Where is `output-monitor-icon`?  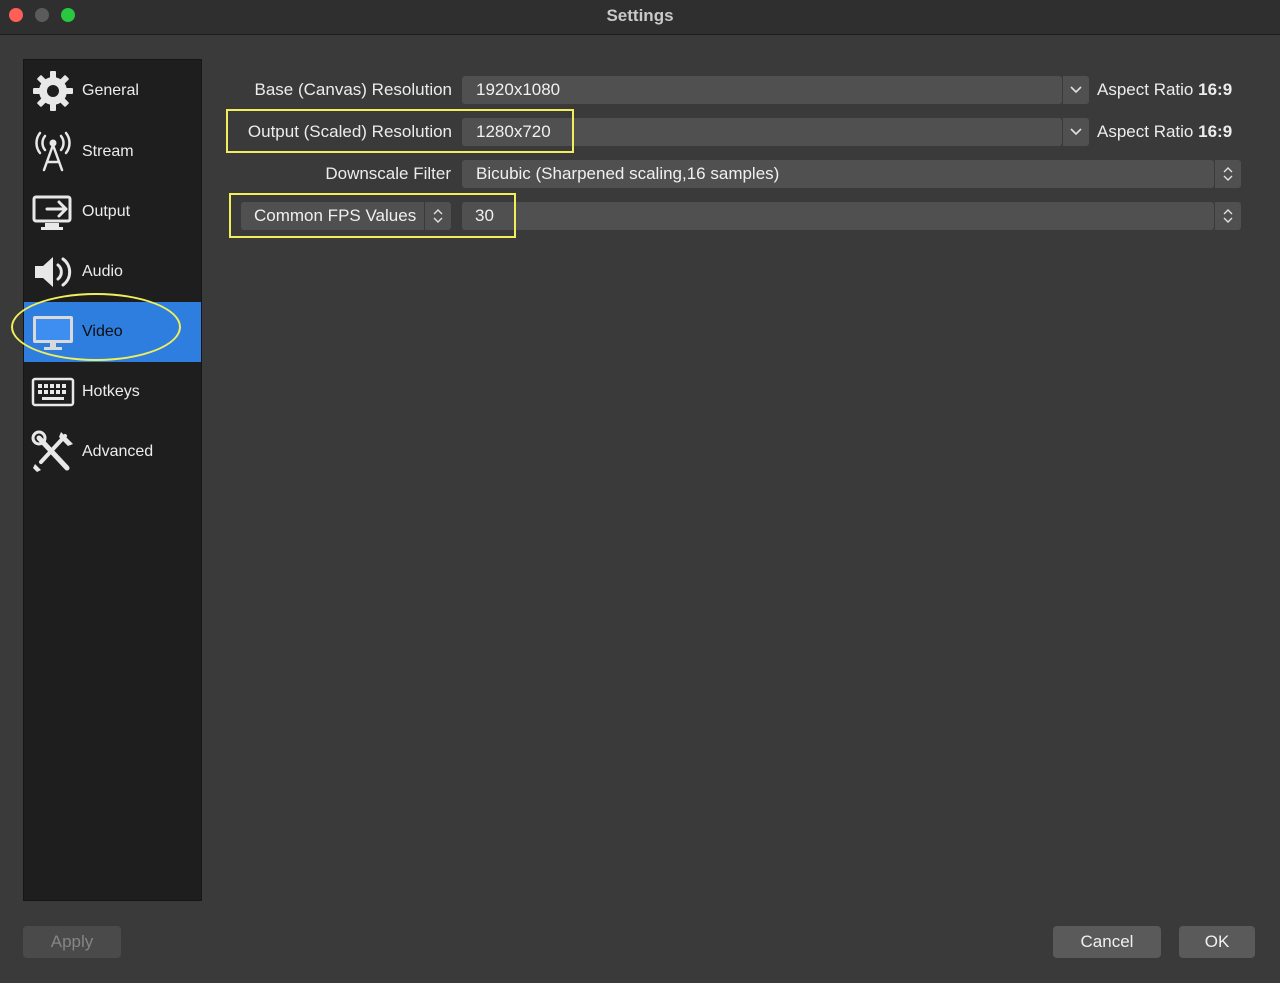
output-monitor-icon is located at coordinates (53, 212).